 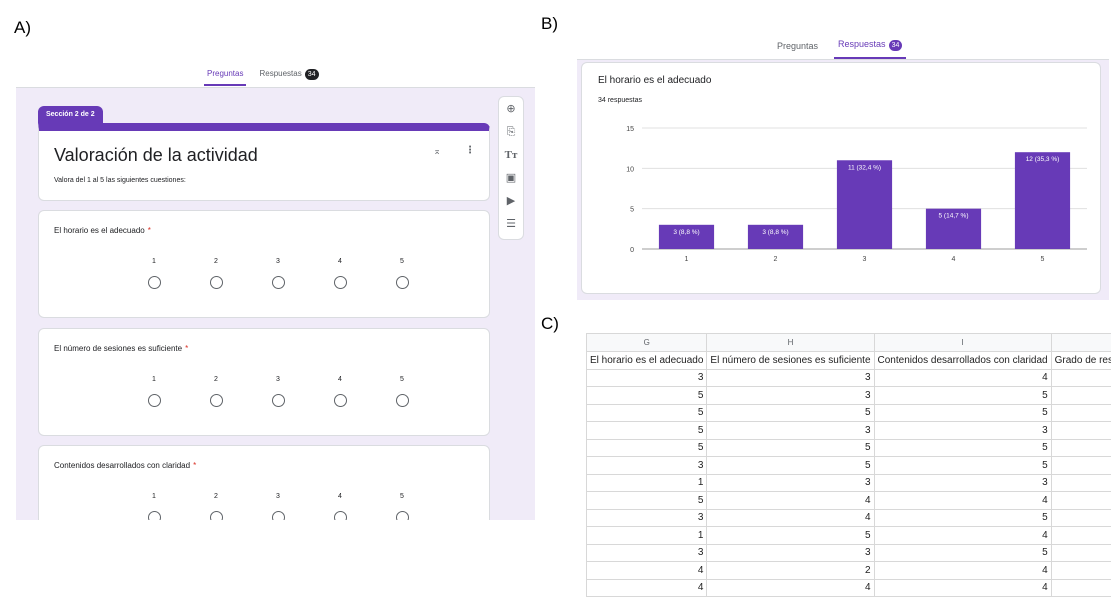 I want to click on table-row: 5443, so click(x=848, y=500).